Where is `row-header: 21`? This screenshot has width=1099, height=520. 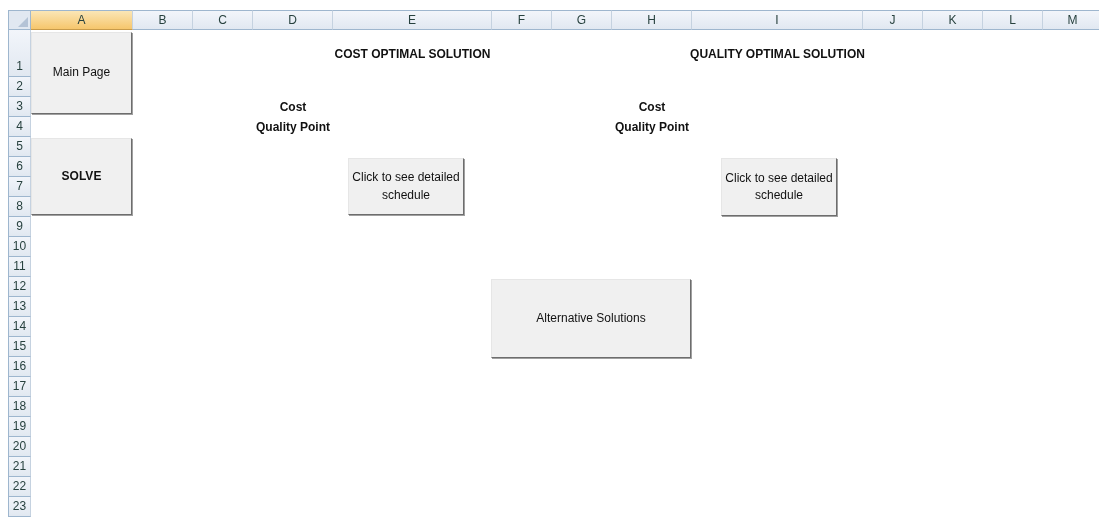 row-header: 21 is located at coordinates (20, 467).